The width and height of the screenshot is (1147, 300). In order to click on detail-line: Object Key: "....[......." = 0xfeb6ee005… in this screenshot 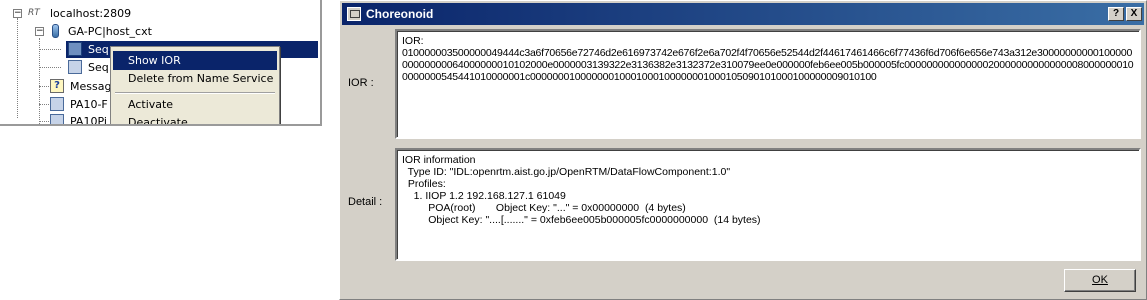, I will do `click(581, 220)`.